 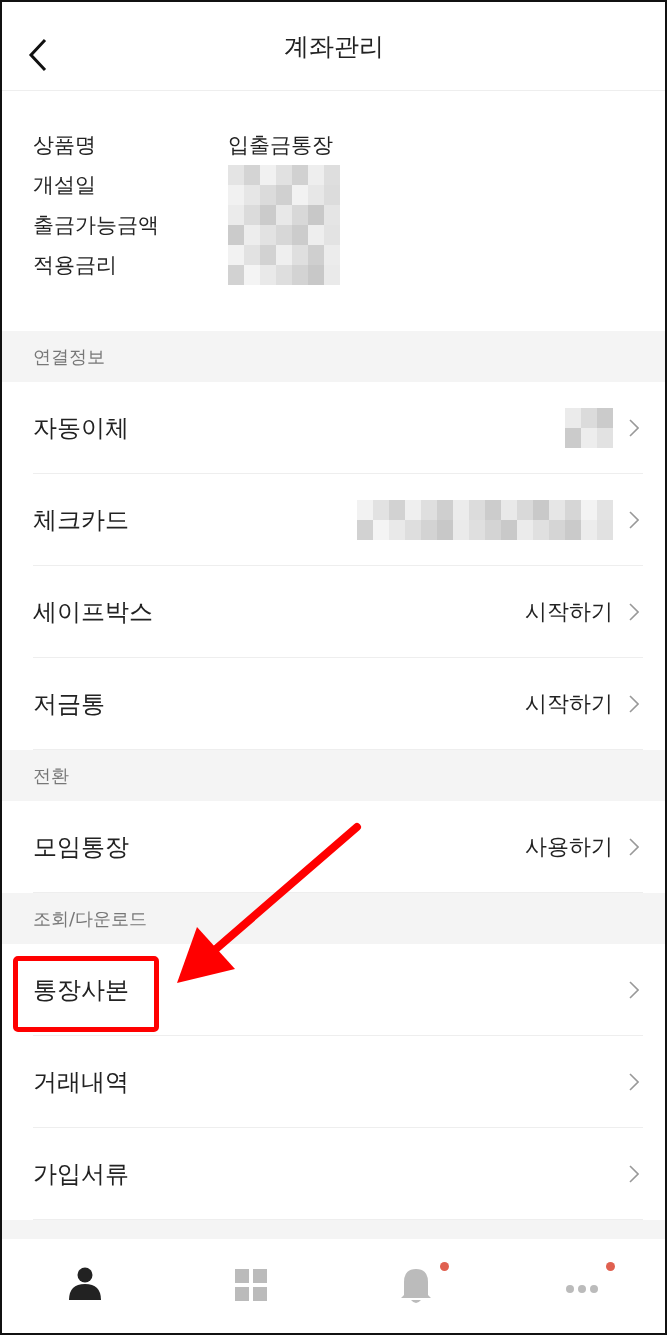 I want to click on info-label: 출금가능금액, so click(x=96, y=225).